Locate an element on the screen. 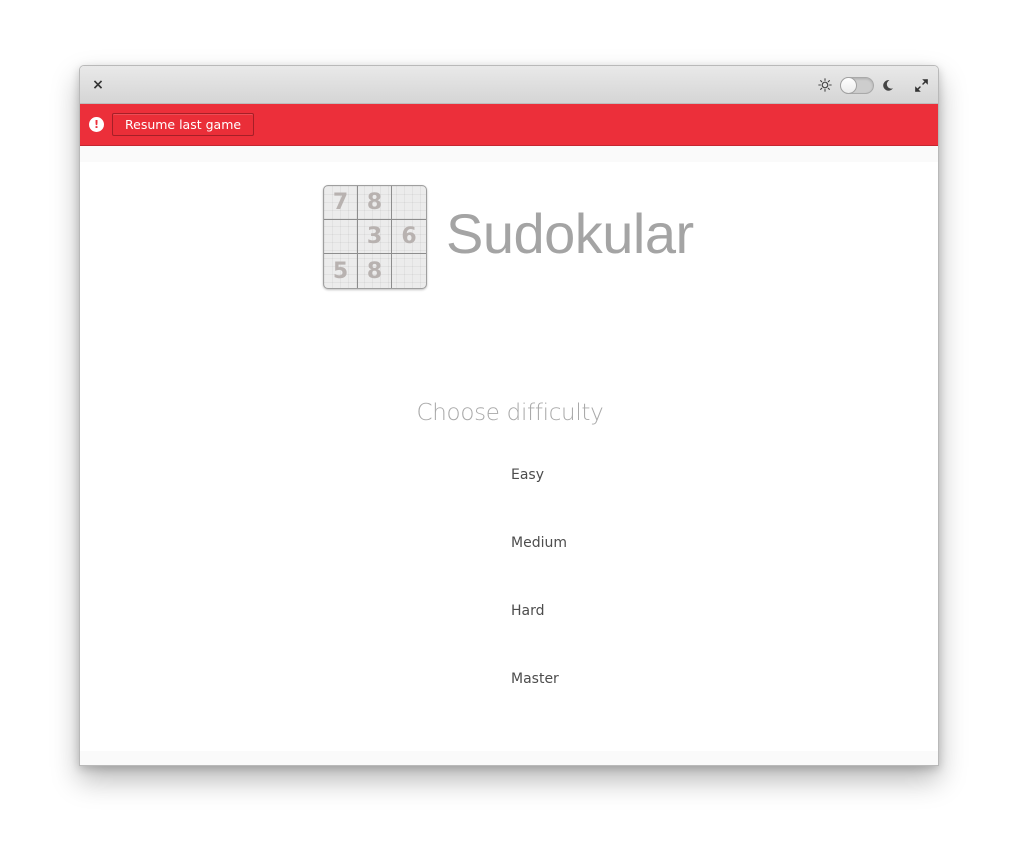 Image resolution: width=1018 pixels, height=859 pixels. close-button: × is located at coordinates (98, 85).